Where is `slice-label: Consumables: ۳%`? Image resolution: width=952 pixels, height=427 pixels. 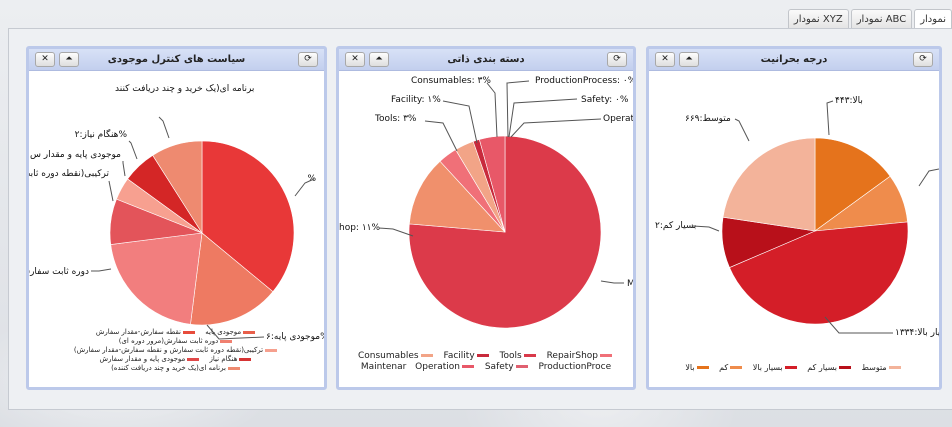
slice-label: Consumables: ۳% is located at coordinates (451, 81).